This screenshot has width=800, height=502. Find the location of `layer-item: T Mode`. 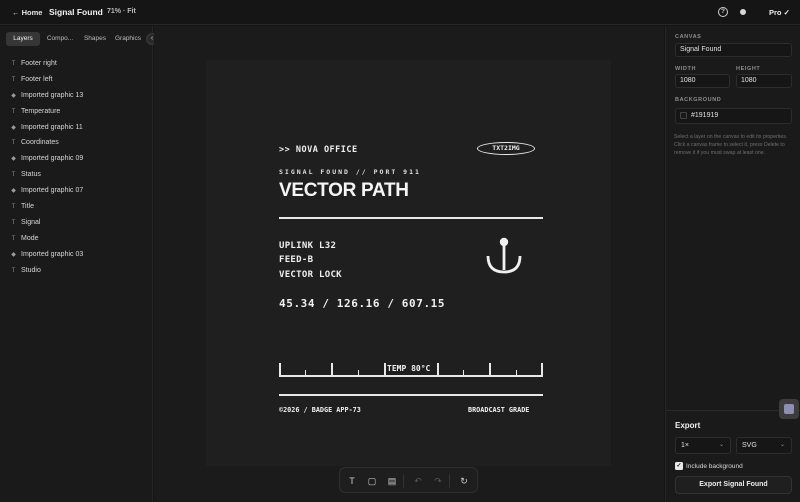

layer-item: T Mode is located at coordinates (76, 239).